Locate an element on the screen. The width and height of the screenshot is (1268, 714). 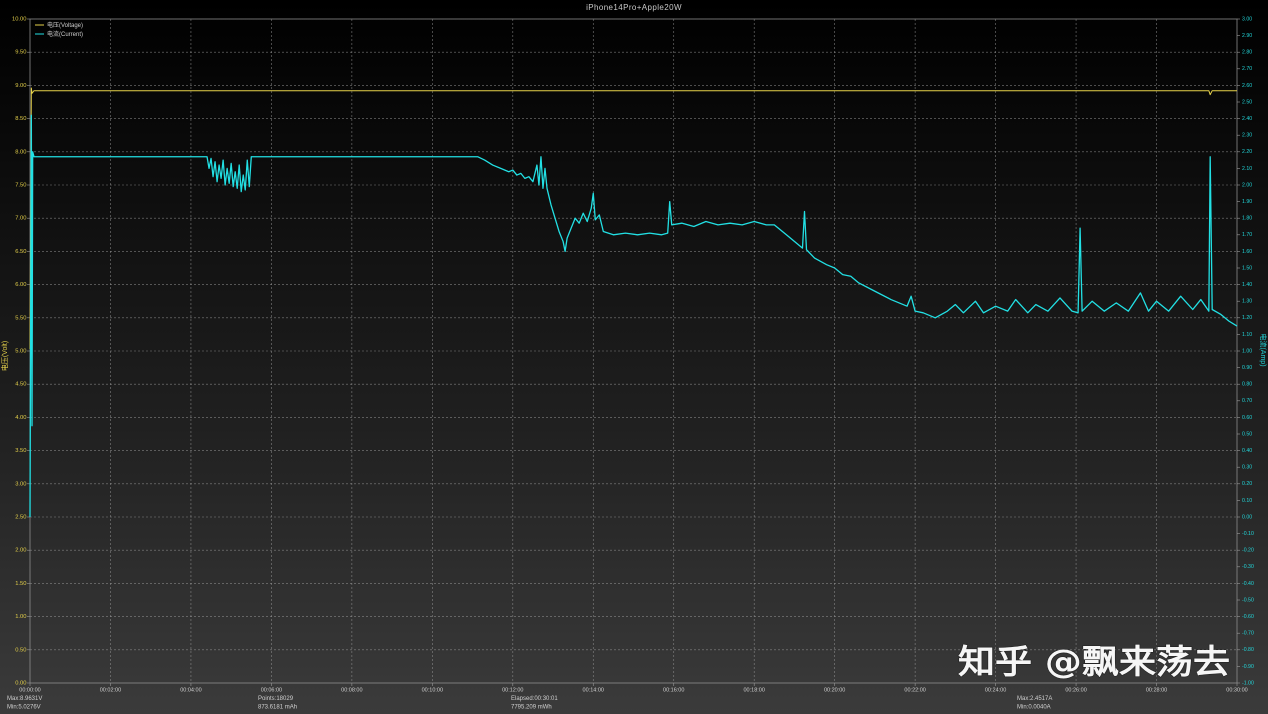
right-tick-label: 1.40 is located at coordinates (1247, 285).